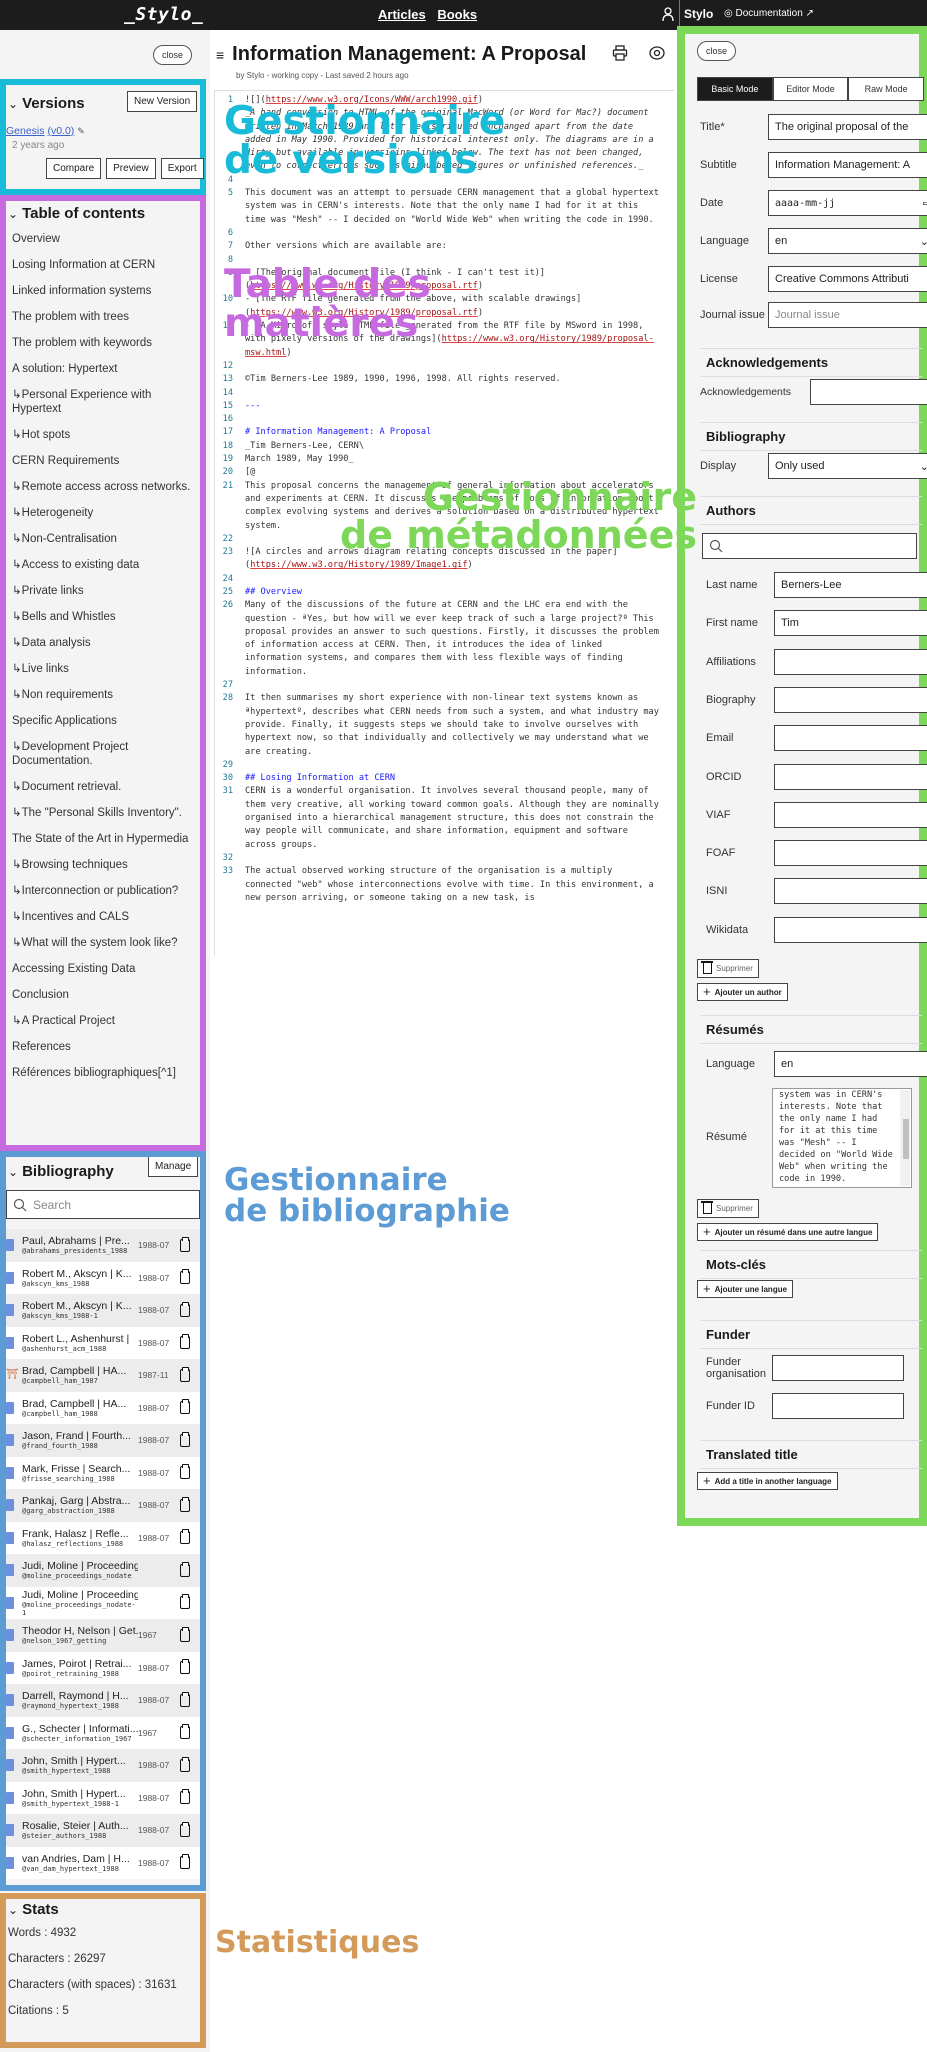  I want to click on subtitle-input: Information Management: A, so click(847, 165).